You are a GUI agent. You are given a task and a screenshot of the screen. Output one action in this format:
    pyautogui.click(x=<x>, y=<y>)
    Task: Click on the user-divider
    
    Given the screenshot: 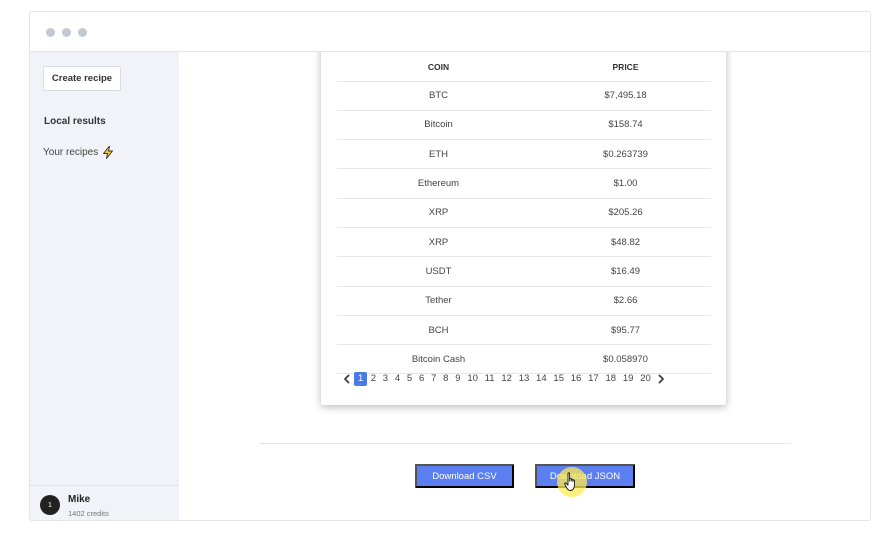 What is the action you would take?
    pyautogui.click(x=104, y=485)
    